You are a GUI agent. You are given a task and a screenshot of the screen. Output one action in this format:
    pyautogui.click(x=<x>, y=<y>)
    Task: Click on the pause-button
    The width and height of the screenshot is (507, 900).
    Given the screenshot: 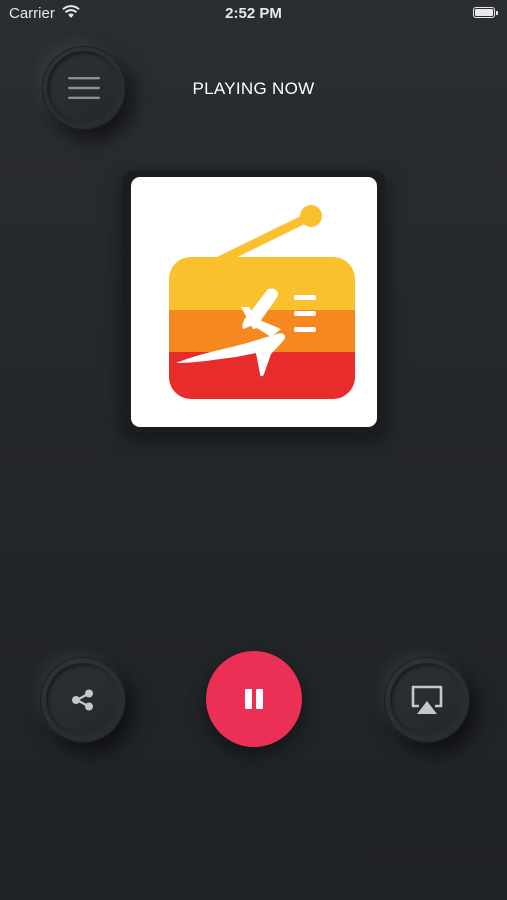 What is the action you would take?
    pyautogui.click(x=254, y=699)
    